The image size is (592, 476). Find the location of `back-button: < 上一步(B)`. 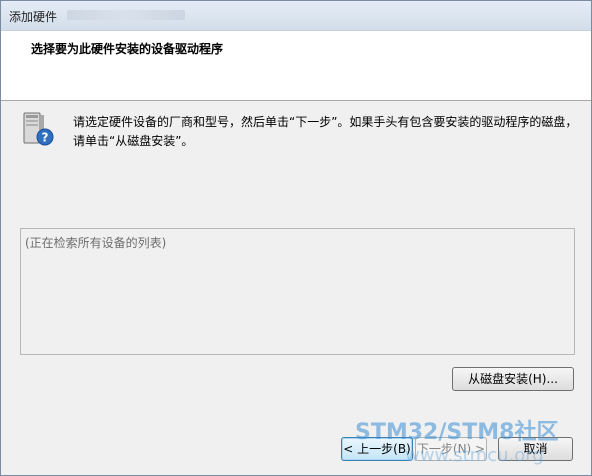

back-button: < 上一步(B) is located at coordinates (377, 449).